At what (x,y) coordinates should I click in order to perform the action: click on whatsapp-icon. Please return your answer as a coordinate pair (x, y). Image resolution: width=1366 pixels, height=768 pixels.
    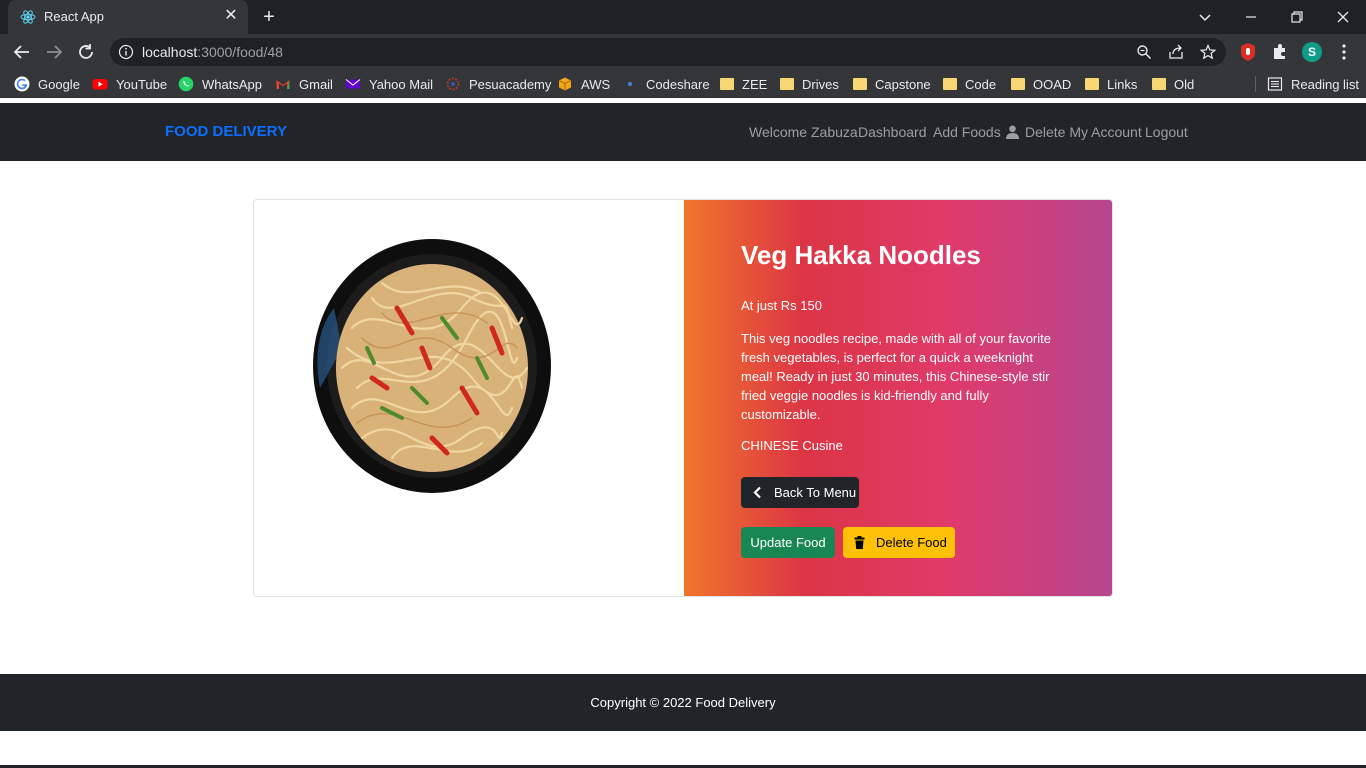
    Looking at the image, I should click on (186, 84).